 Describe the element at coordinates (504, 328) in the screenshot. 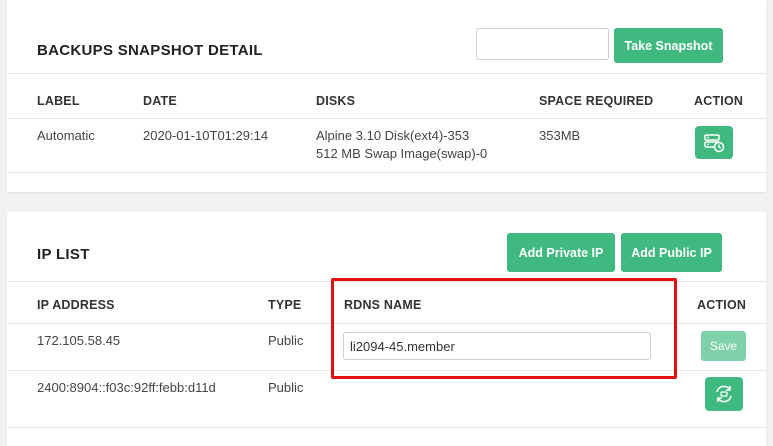

I see `rdns-highlight-box` at that location.